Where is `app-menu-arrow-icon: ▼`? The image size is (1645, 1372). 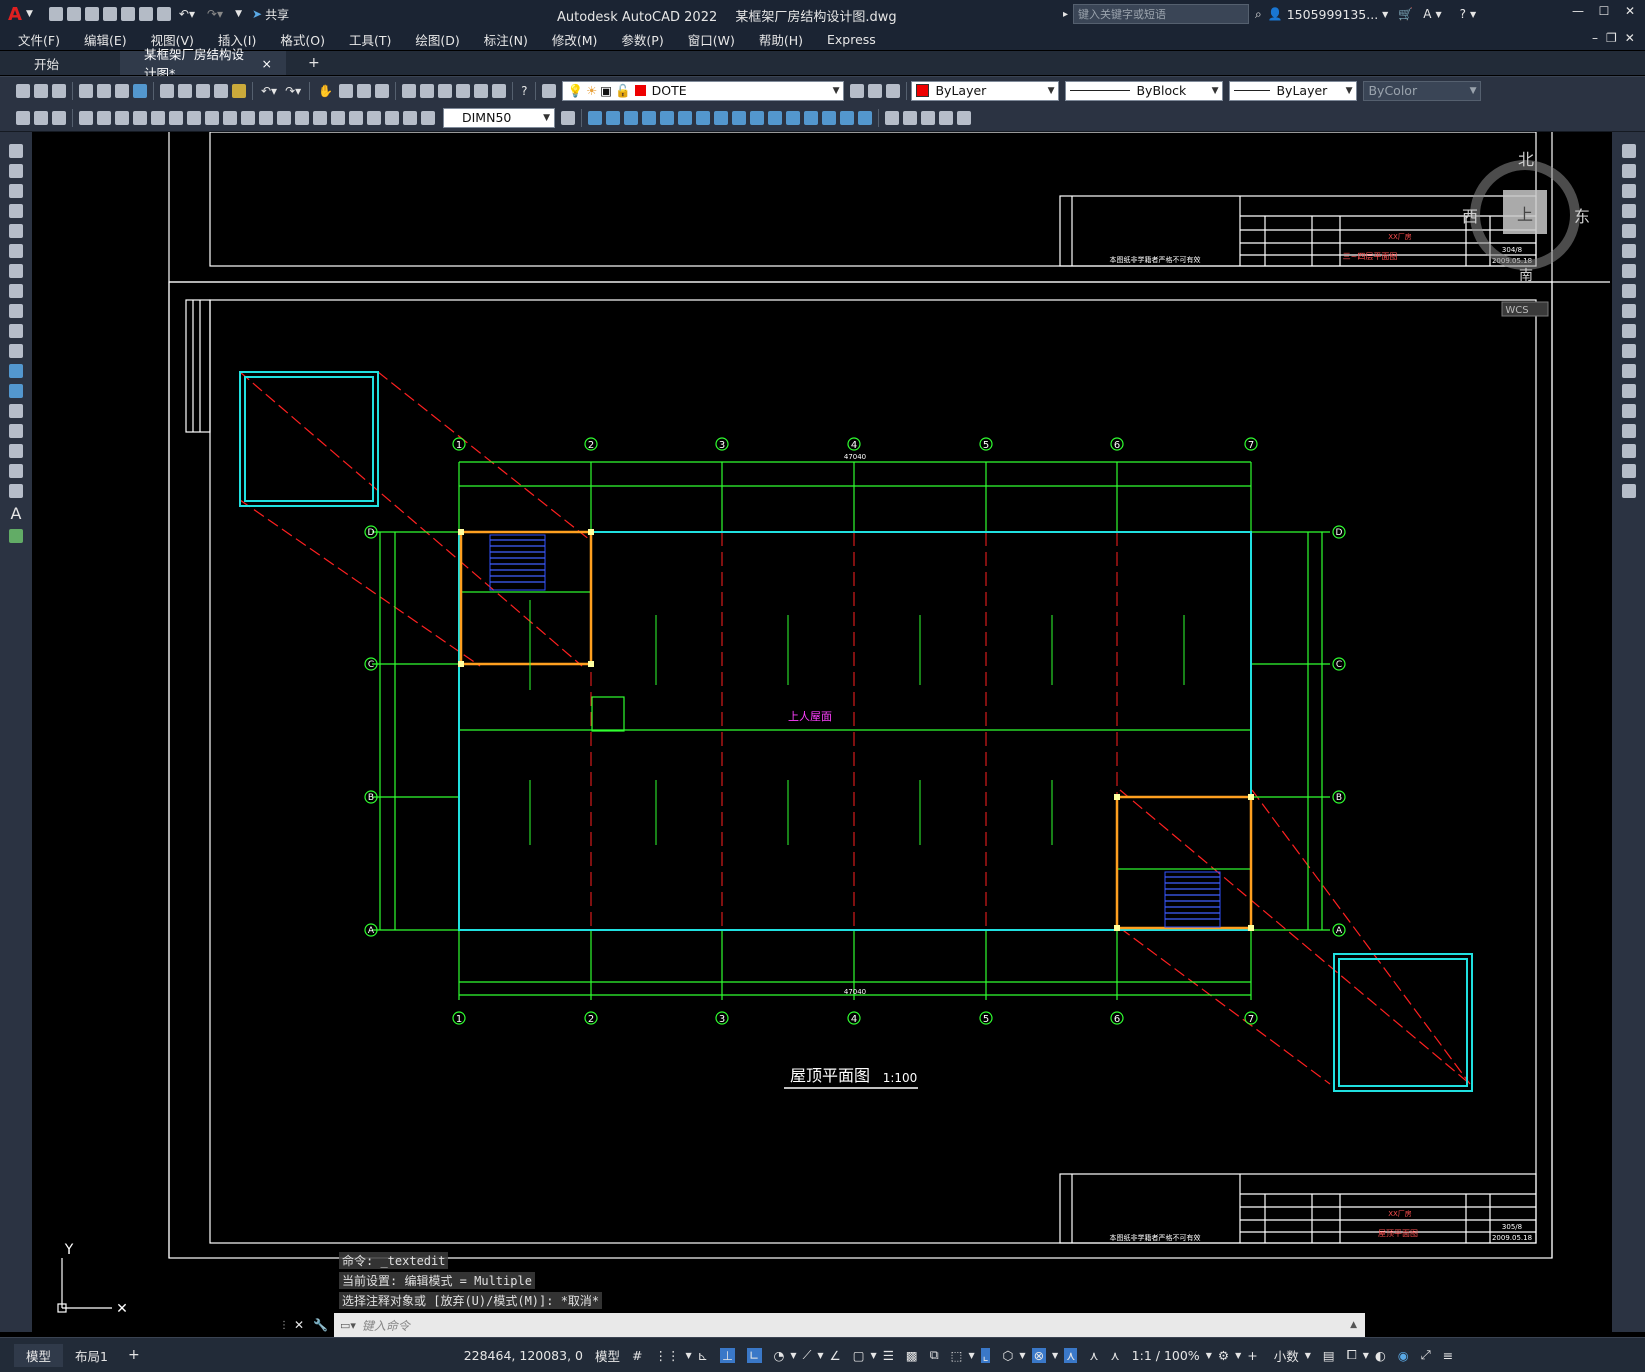 app-menu-arrow-icon: ▼ is located at coordinates (29, 14).